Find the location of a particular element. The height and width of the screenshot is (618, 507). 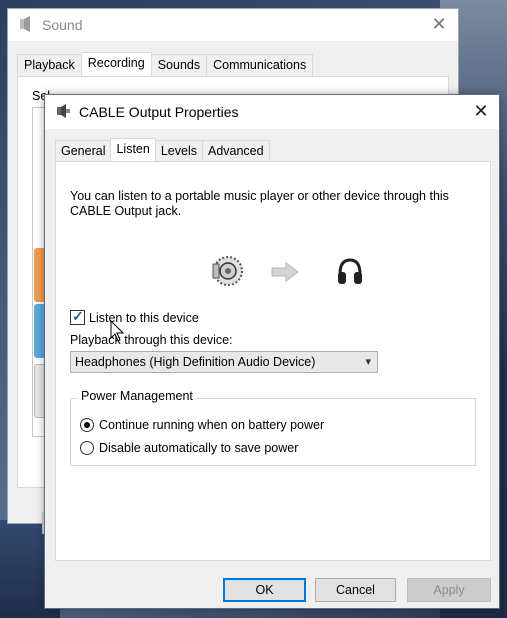

continue-running-label: Continue running when on battery power is located at coordinates (211, 425).